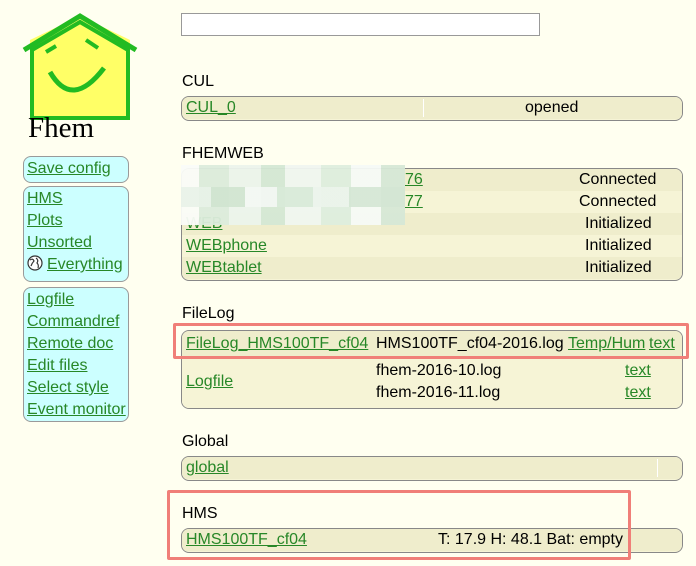 This screenshot has width=696, height=566. I want to click on select-style-link: Select style, so click(77, 388).